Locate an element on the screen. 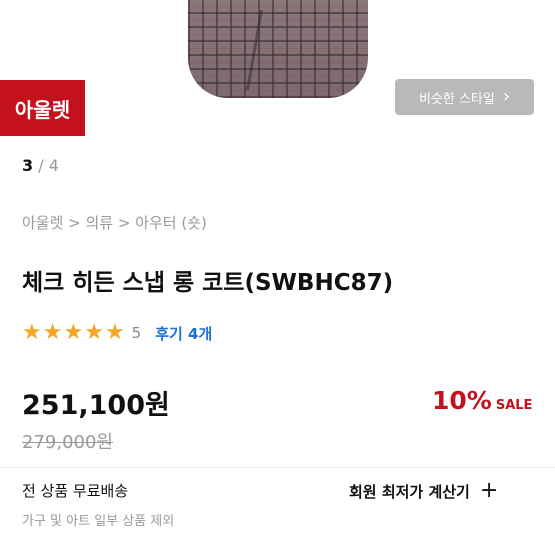  rating-row: ★ ★ ★ ★ ★ 5 후기 4개 is located at coordinates (117, 333).